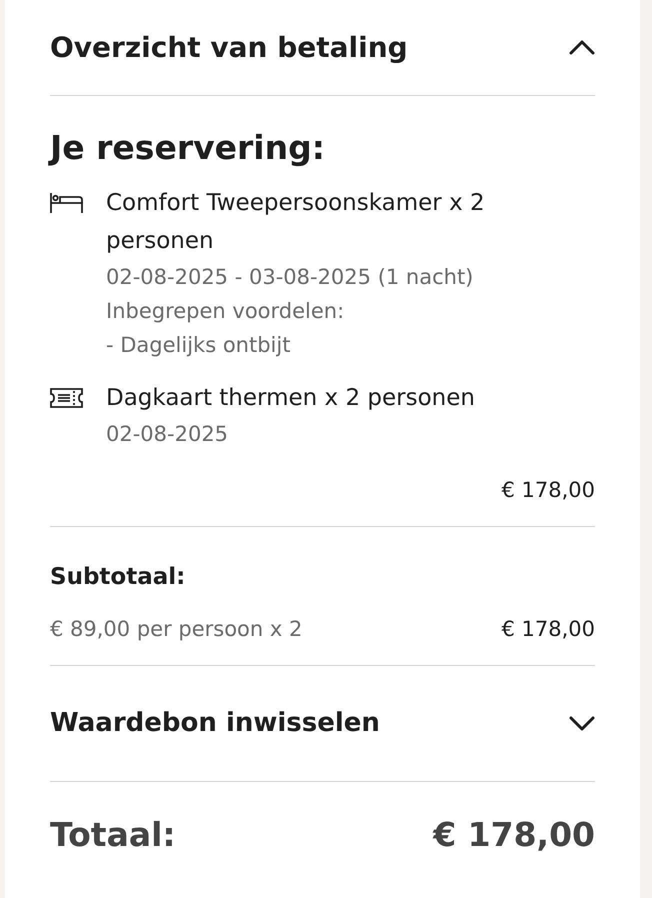  I want to click on voucher-toggle: Waardebon inwisselen, so click(215, 723).